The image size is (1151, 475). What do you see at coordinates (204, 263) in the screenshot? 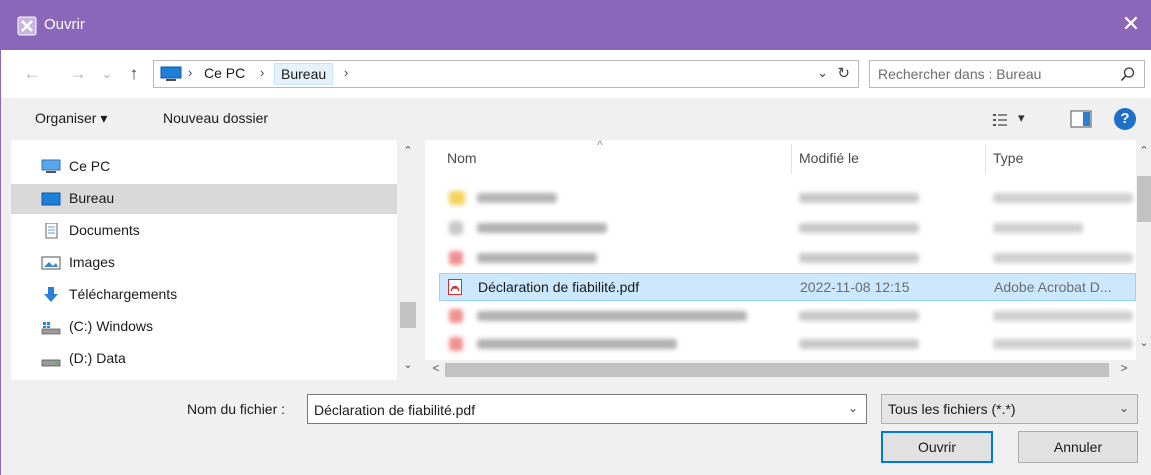
I see `sidebar-item-images: Images` at bounding box center [204, 263].